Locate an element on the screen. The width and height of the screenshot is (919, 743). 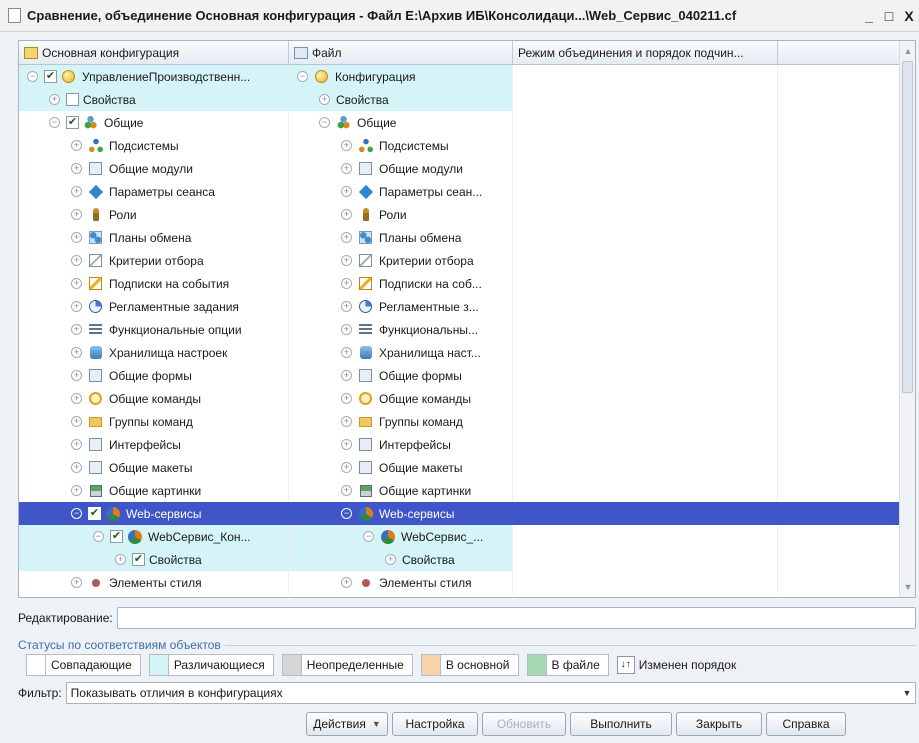
editing-field is located at coordinates (516, 618).